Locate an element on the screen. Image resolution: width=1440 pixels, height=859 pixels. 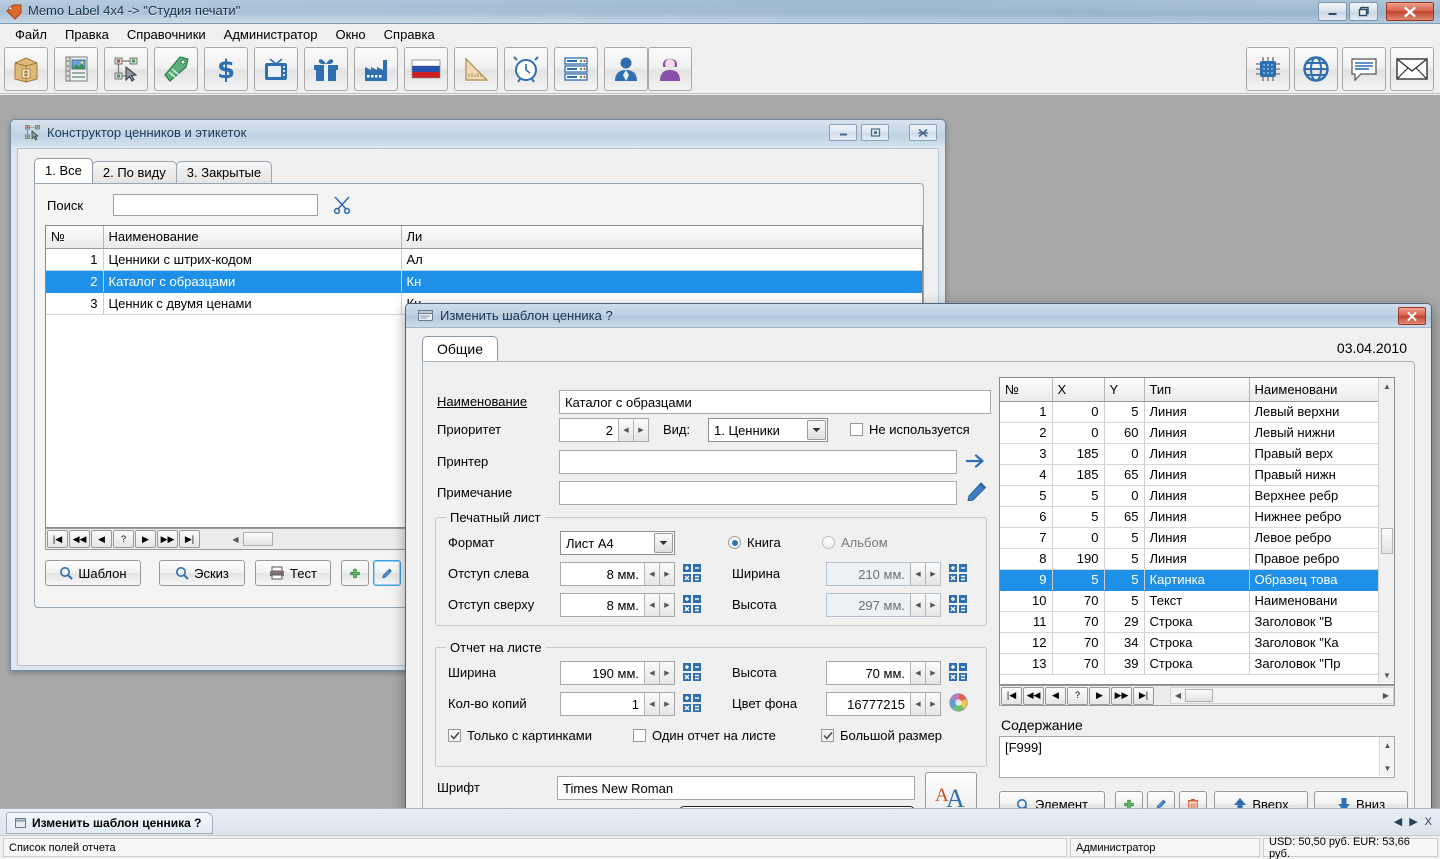
alarm-clock-icon is located at coordinates (526, 69).